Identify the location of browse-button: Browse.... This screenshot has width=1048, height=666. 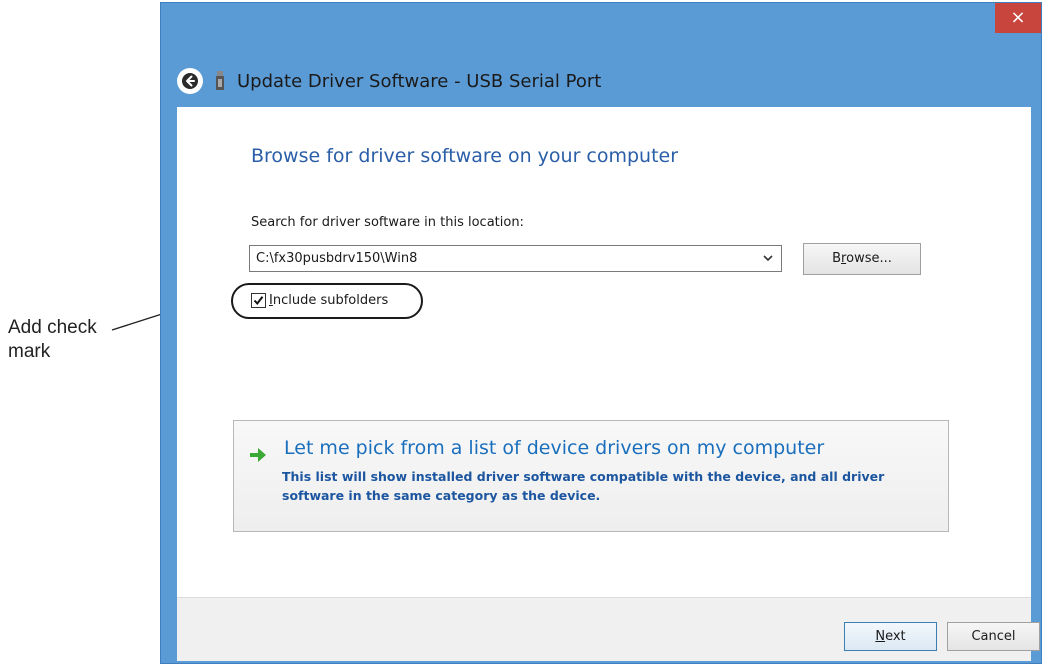
(862, 259).